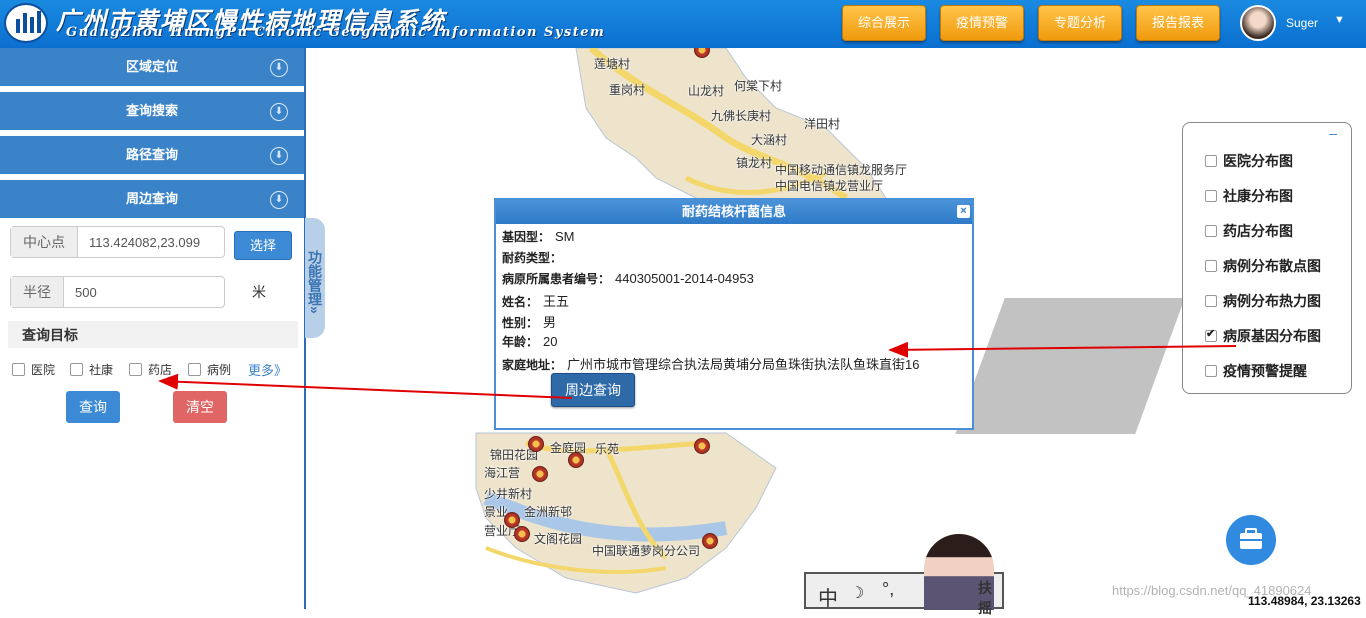 The width and height of the screenshot is (1366, 618). I want to click on user-avatar, so click(1258, 23).